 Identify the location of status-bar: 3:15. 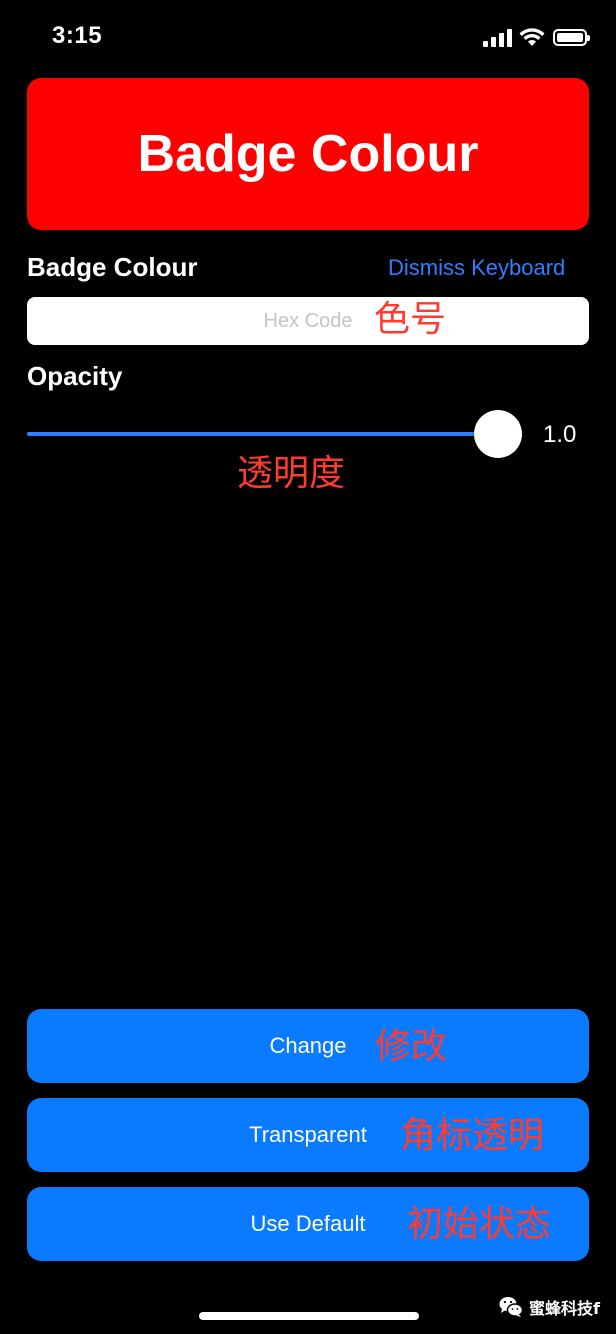
(308, 38).